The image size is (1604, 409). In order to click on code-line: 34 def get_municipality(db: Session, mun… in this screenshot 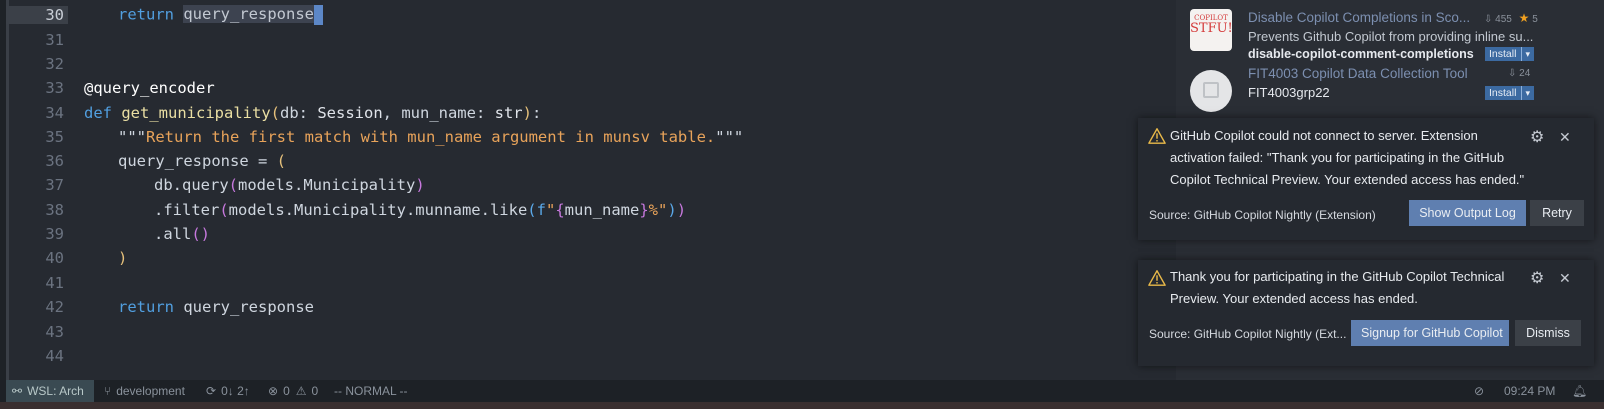, I will do `click(591, 112)`.